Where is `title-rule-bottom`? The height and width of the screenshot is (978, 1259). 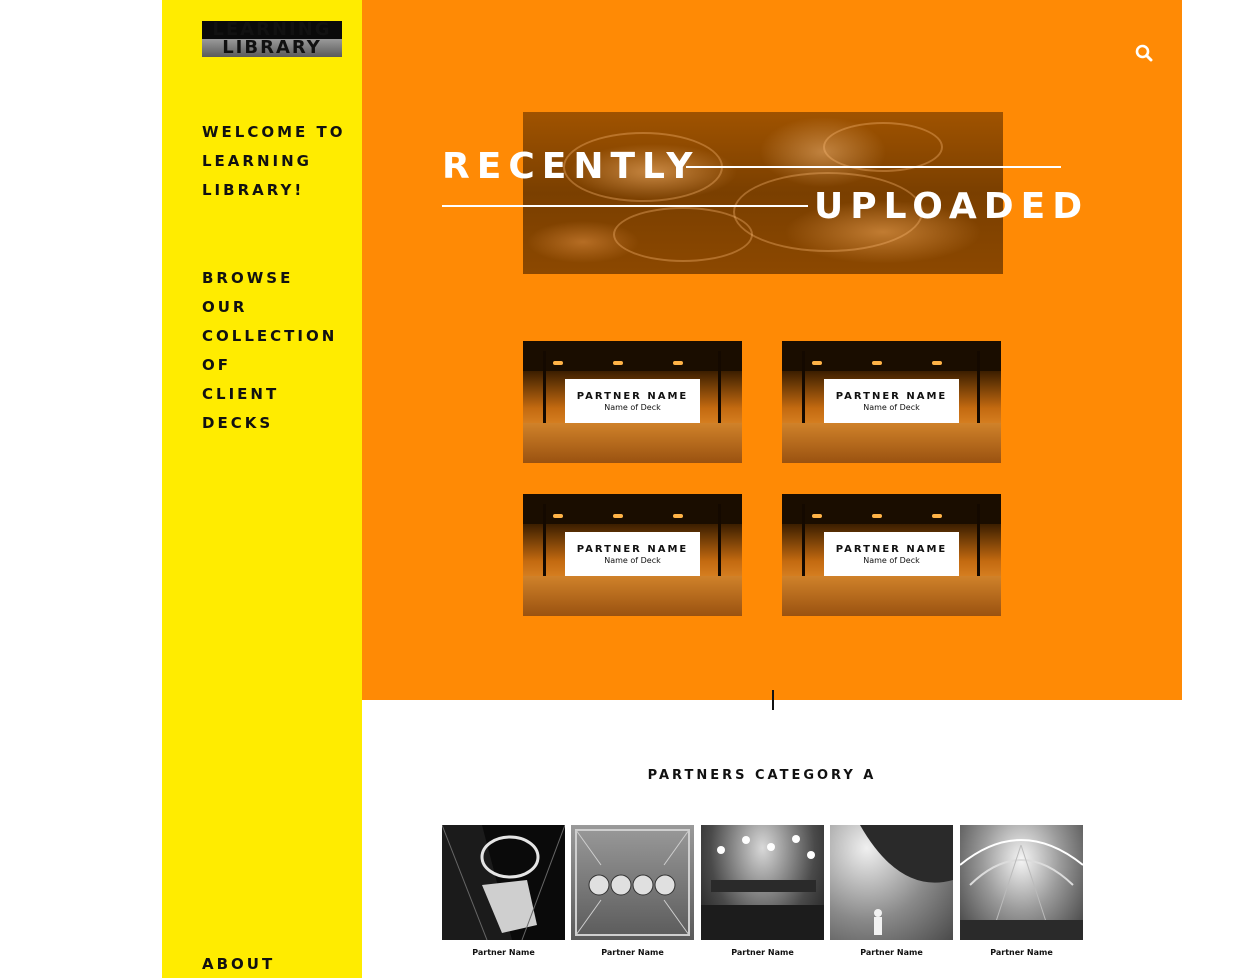
title-rule-bottom is located at coordinates (625, 206).